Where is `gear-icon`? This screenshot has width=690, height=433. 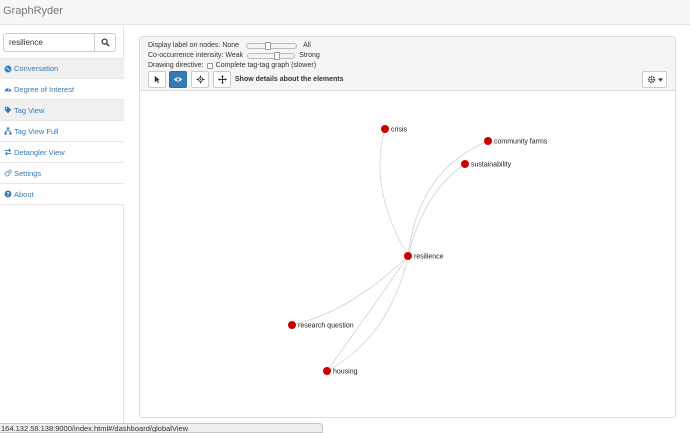 gear-icon is located at coordinates (651, 79).